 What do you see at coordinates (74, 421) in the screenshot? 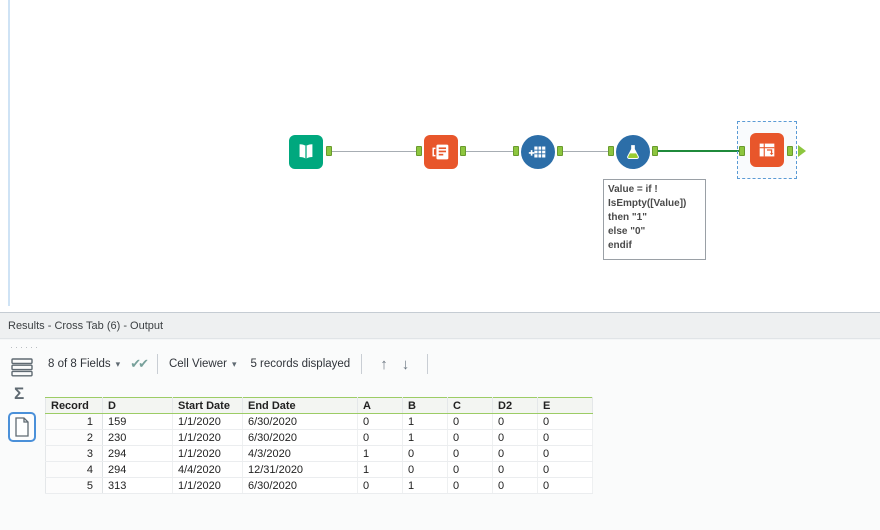
I see `record-number-cell: 1` at bounding box center [74, 421].